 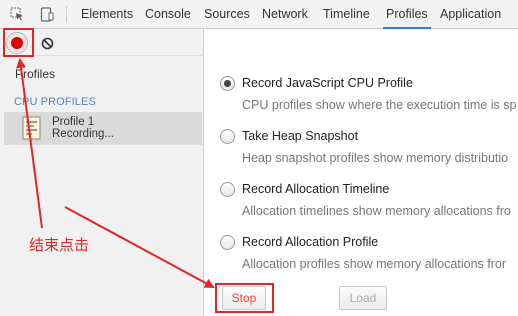 I want to click on clear-all-button, so click(x=47, y=43).